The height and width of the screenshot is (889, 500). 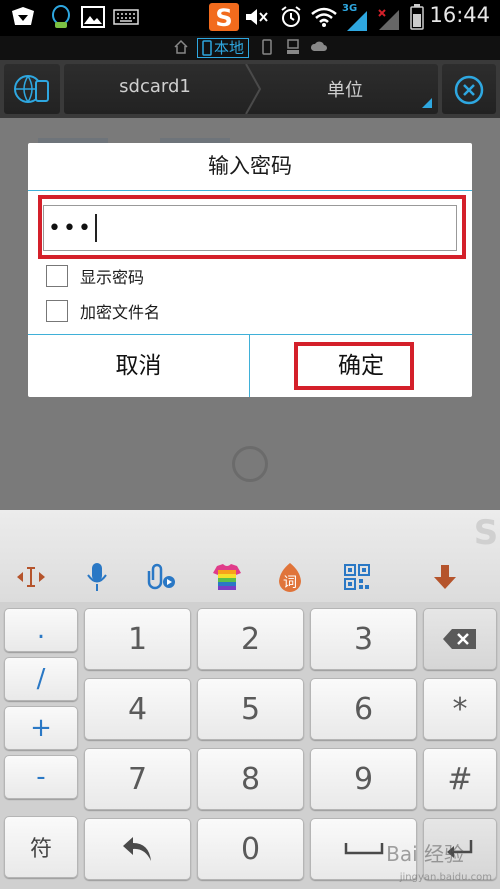 I want to click on encrypt-filename-label: 加密文件名, so click(x=120, y=312).